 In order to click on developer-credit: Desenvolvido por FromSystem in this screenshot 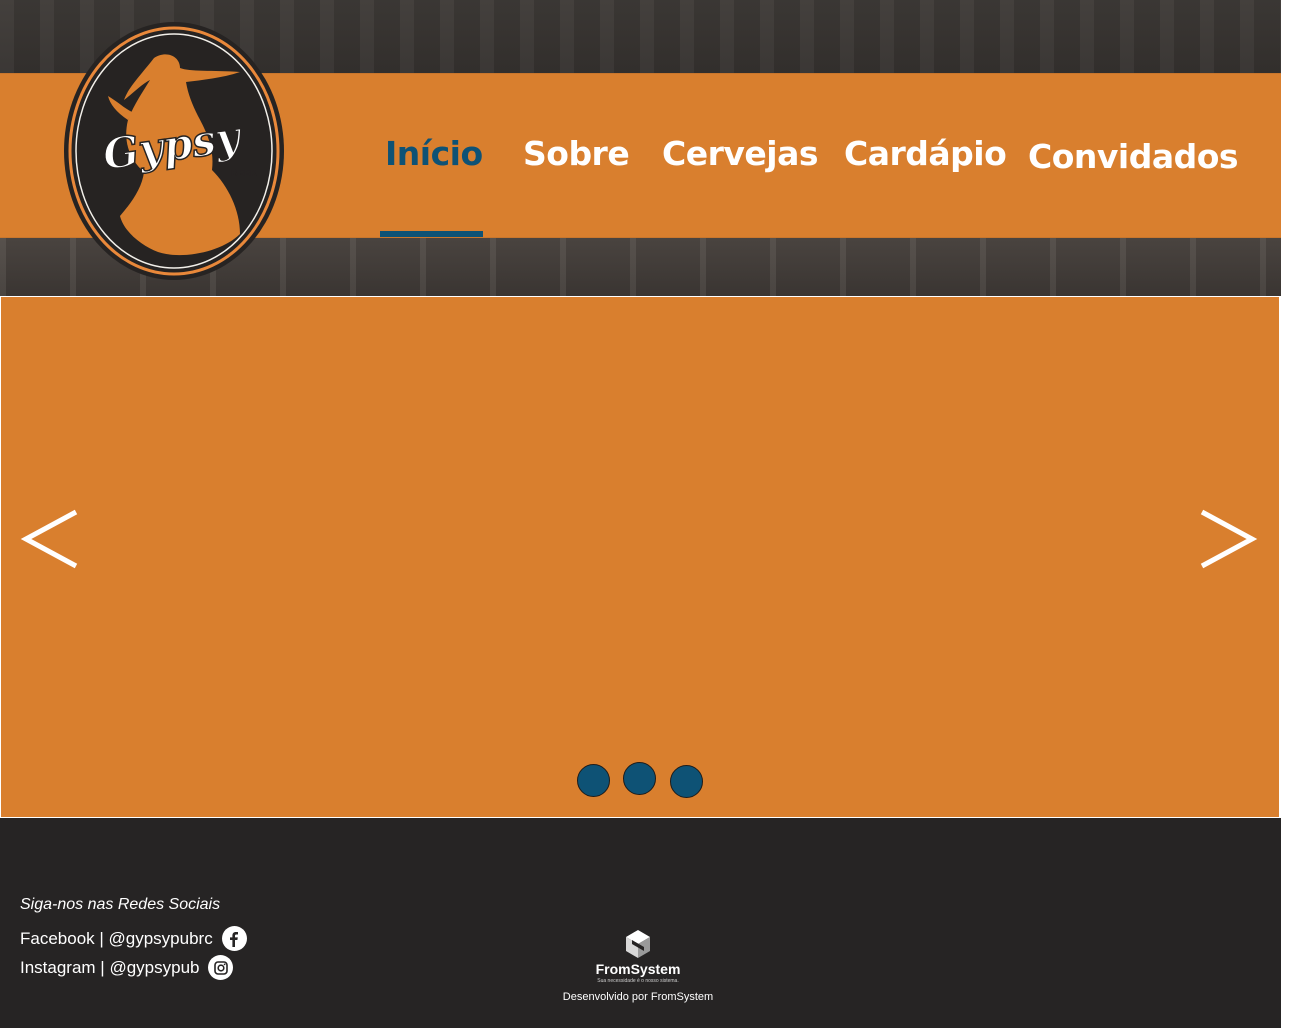, I will do `click(638, 997)`.